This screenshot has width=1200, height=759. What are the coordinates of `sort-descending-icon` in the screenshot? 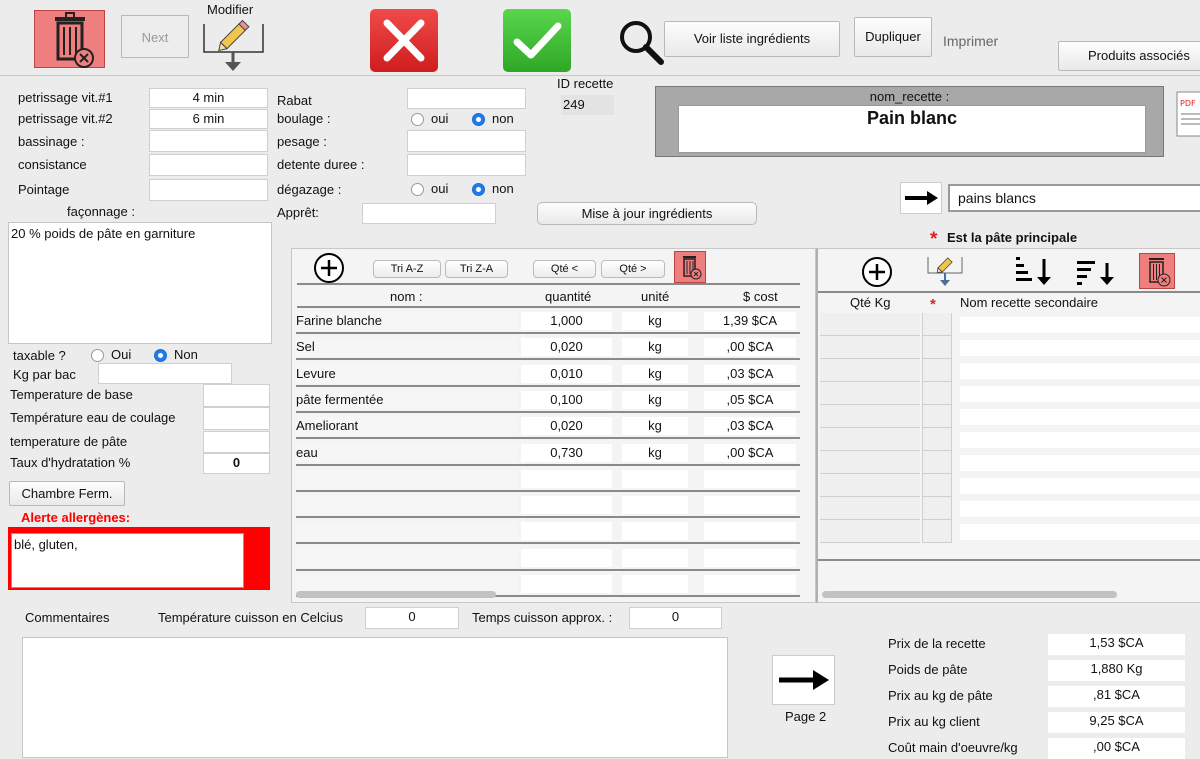 It's located at (1034, 271).